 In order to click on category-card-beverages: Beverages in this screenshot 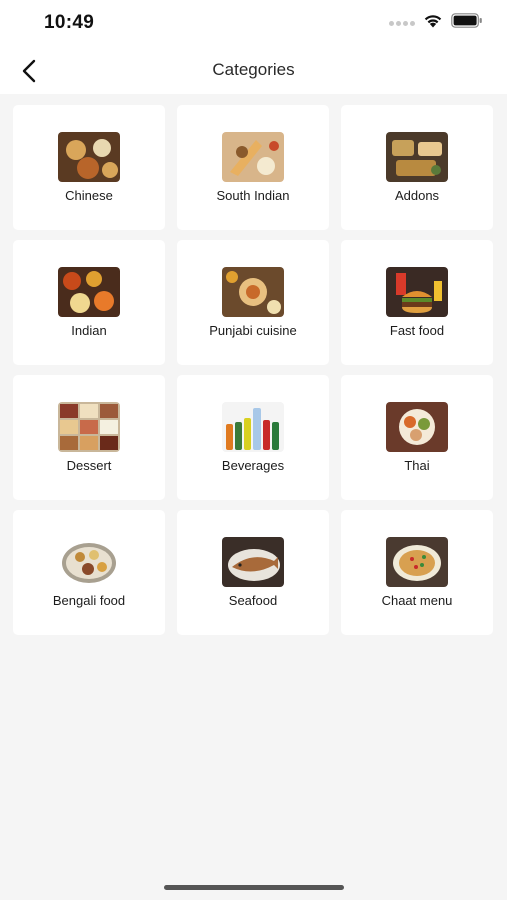, I will do `click(253, 437)`.